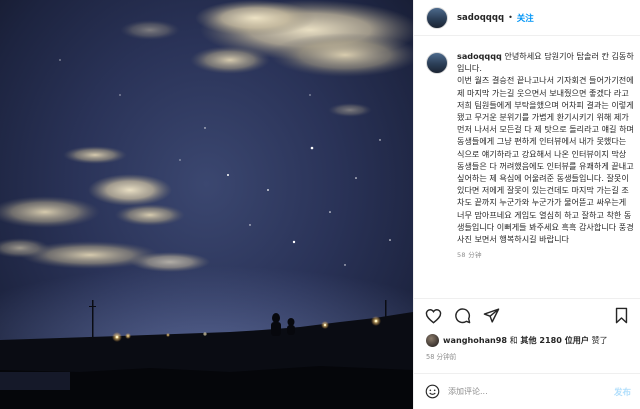 This screenshot has height=409, width=640. Describe the element at coordinates (599, 339) in the screenshot. I see `likes-suffix: 赞了` at that location.